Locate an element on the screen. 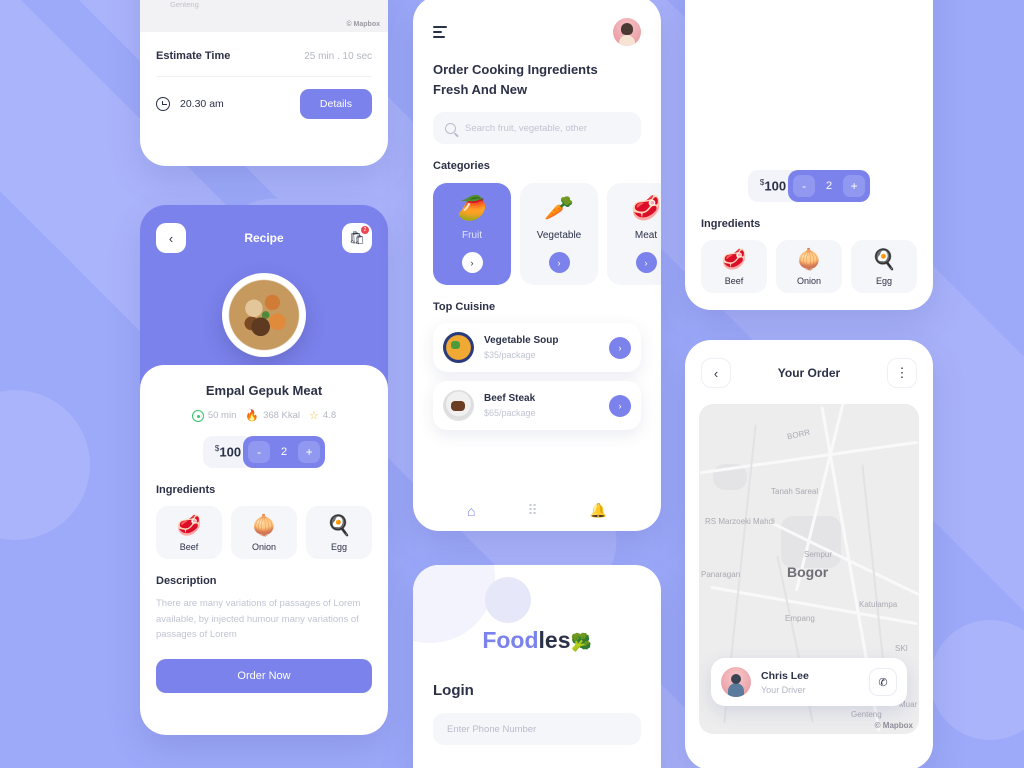 Image resolution: width=1024 pixels, height=768 pixels. categories-list: 🥭 Fruit › 🥕 Vegetable › 🥩 Meat › is located at coordinates (537, 234).